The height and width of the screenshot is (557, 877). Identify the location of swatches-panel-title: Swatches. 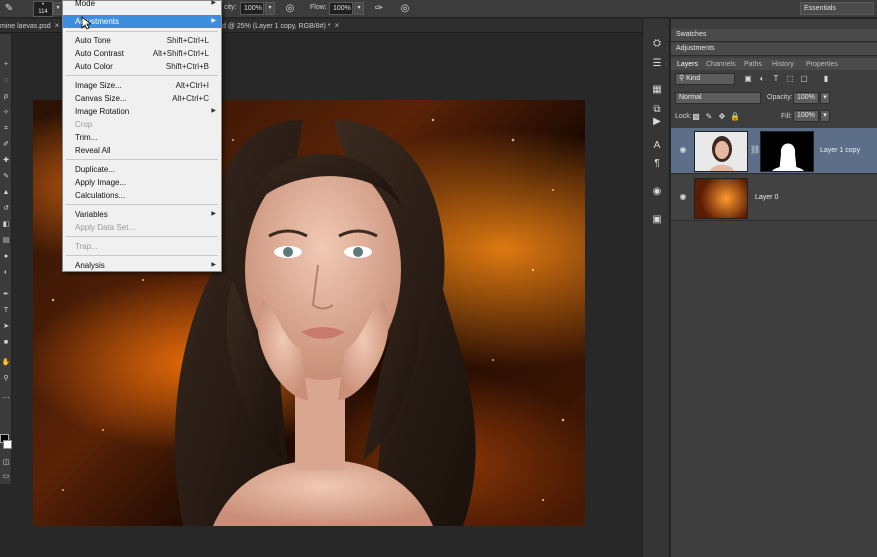
(774, 35).